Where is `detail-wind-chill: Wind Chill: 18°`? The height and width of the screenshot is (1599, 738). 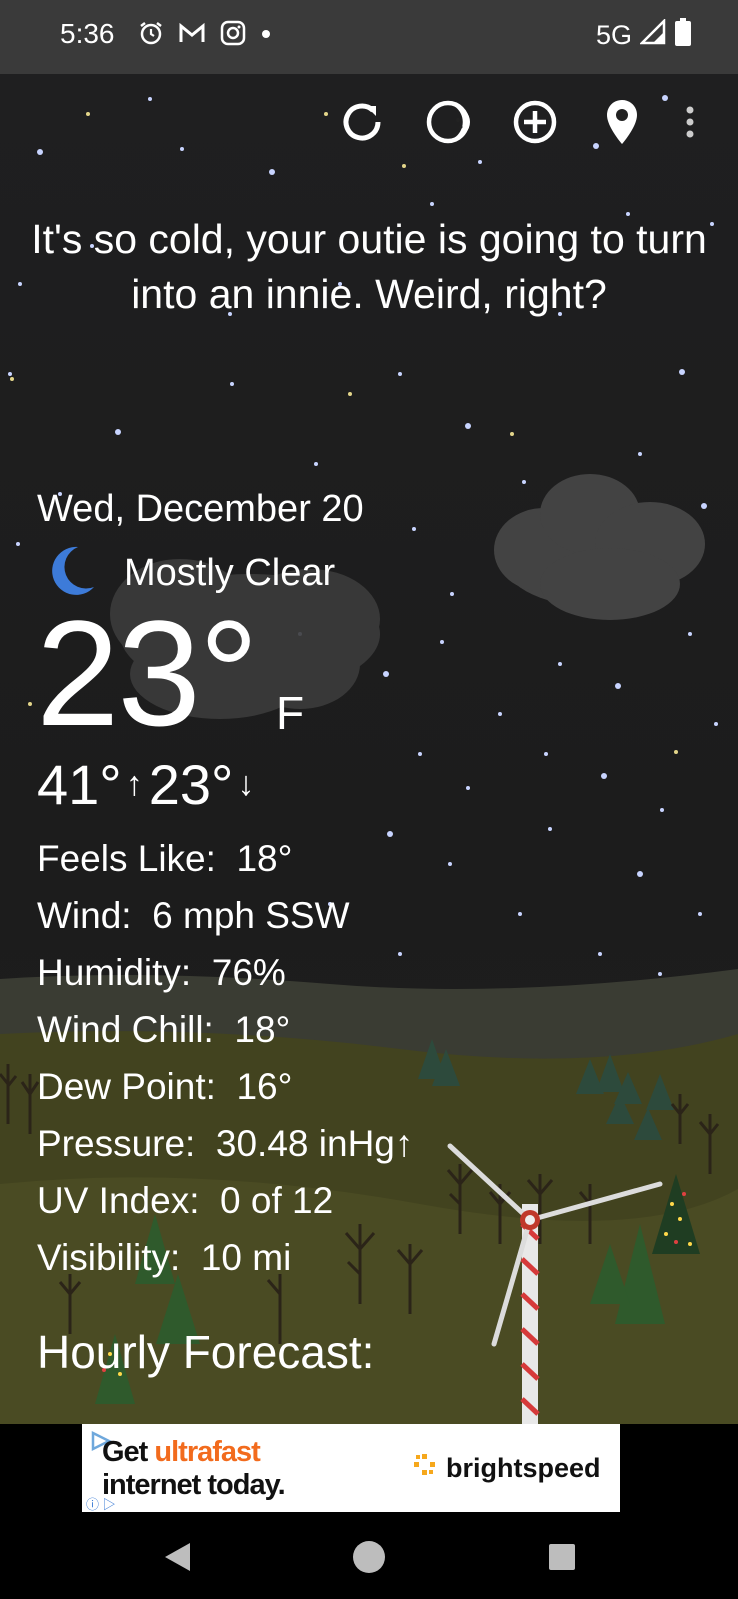 detail-wind-chill: Wind Chill: 18° is located at coordinates (164, 1029).